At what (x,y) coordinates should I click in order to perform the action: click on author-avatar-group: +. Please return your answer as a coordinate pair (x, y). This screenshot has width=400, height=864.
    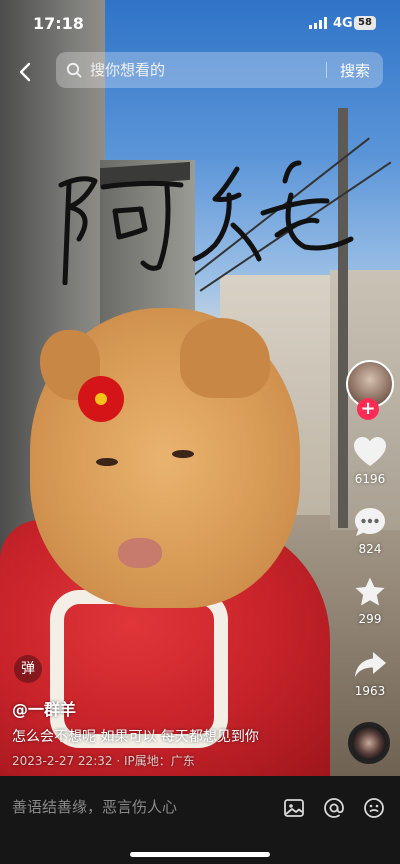
    Looking at the image, I should click on (370, 390).